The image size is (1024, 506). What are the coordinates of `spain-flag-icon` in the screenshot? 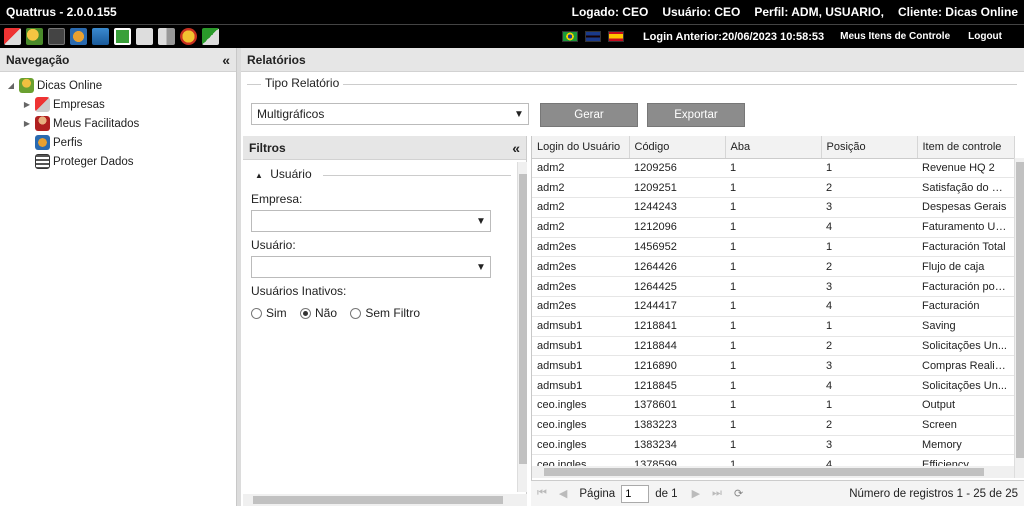 It's located at (615, 36).